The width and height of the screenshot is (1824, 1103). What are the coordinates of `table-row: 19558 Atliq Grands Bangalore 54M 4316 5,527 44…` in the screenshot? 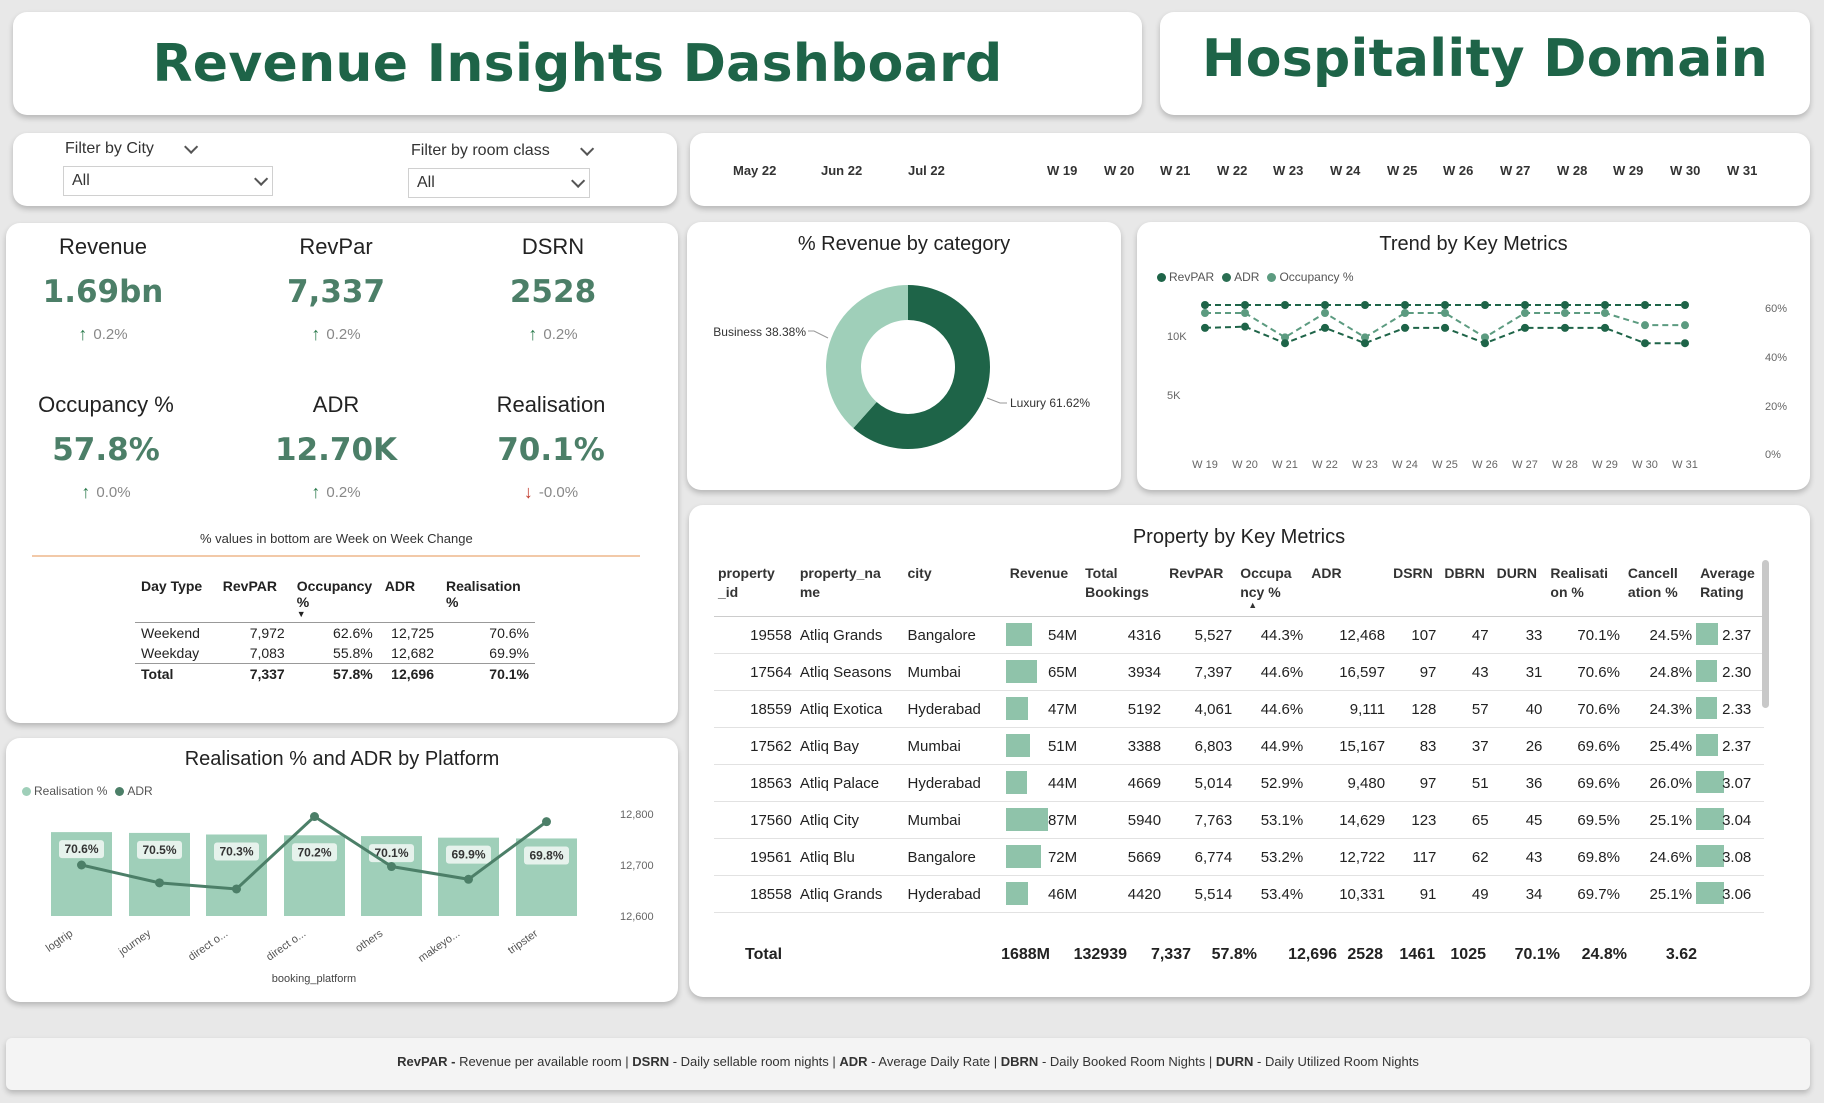 It's located at (1239, 635).